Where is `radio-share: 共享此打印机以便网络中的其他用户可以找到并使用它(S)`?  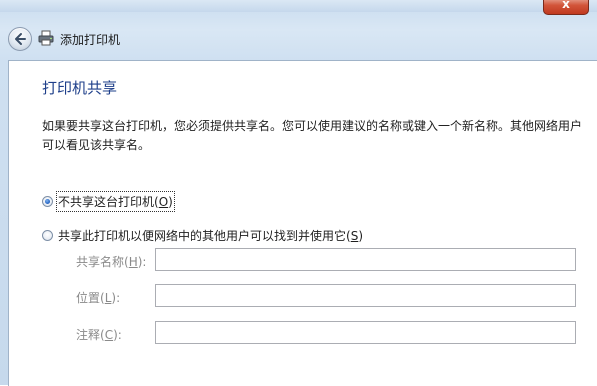
radio-share: 共享此打印机以便网络中的其他用户可以找到并使用它(S) is located at coordinates (202, 235).